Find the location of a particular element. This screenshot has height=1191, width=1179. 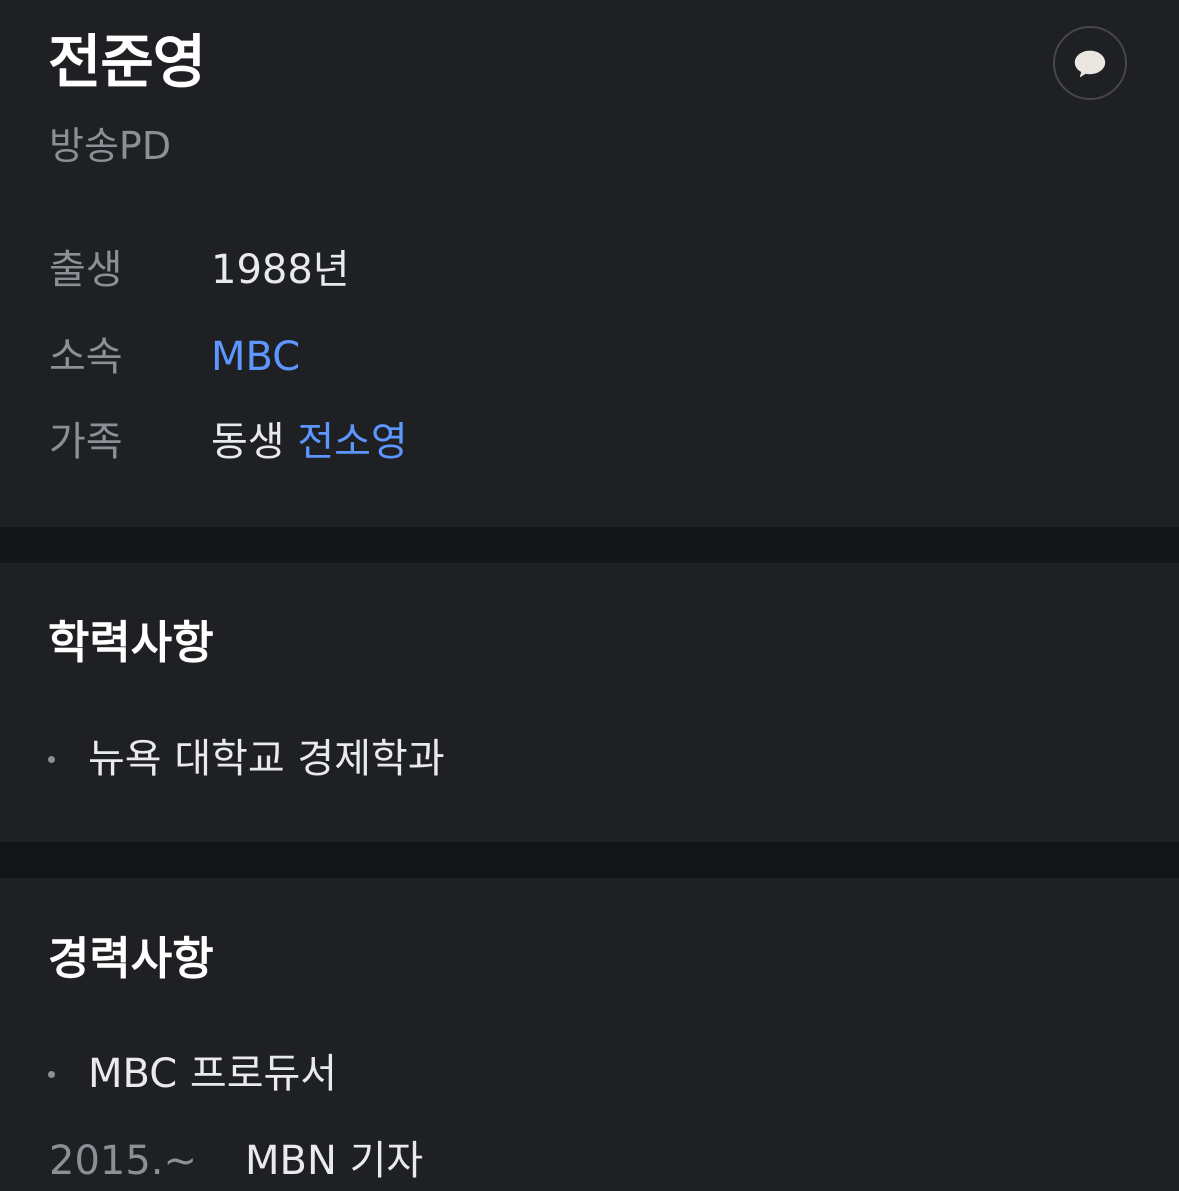

family-info-row: 가족 동생 전소영 is located at coordinates (499, 442).